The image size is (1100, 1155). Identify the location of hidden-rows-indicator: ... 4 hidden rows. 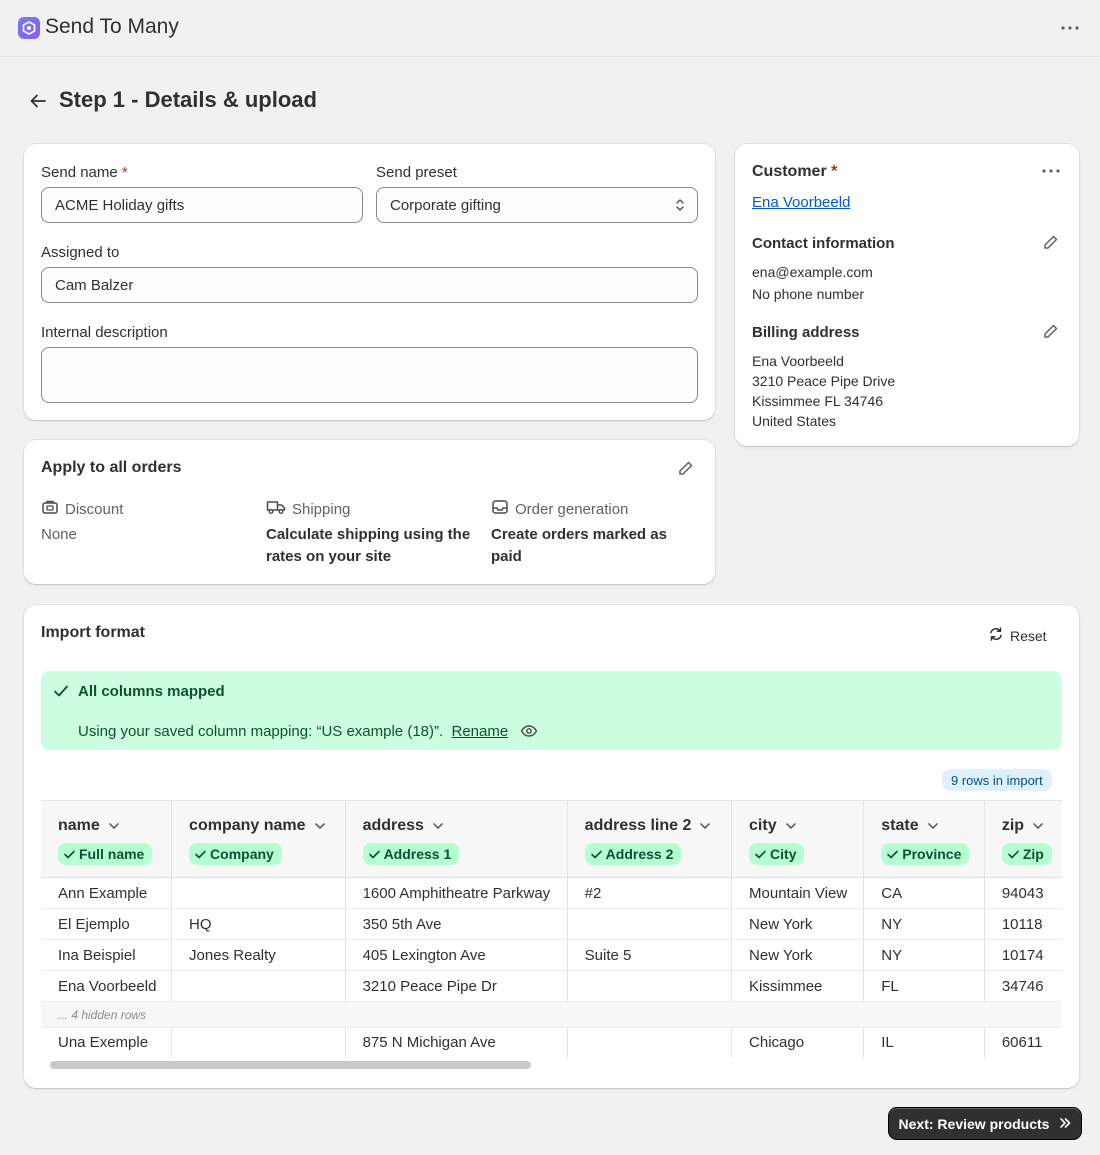
(551, 1014).